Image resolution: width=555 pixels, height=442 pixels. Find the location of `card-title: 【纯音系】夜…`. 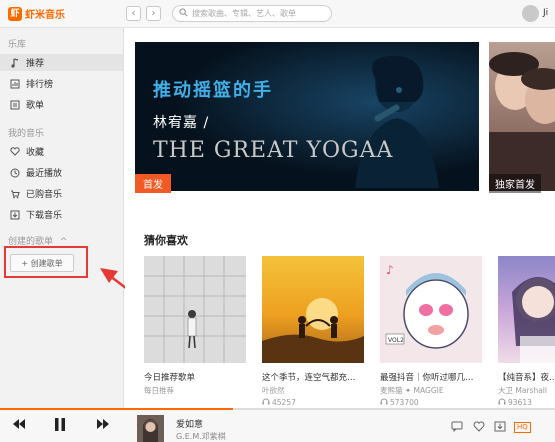

card-title: 【纯音系】夜… is located at coordinates (526, 377).